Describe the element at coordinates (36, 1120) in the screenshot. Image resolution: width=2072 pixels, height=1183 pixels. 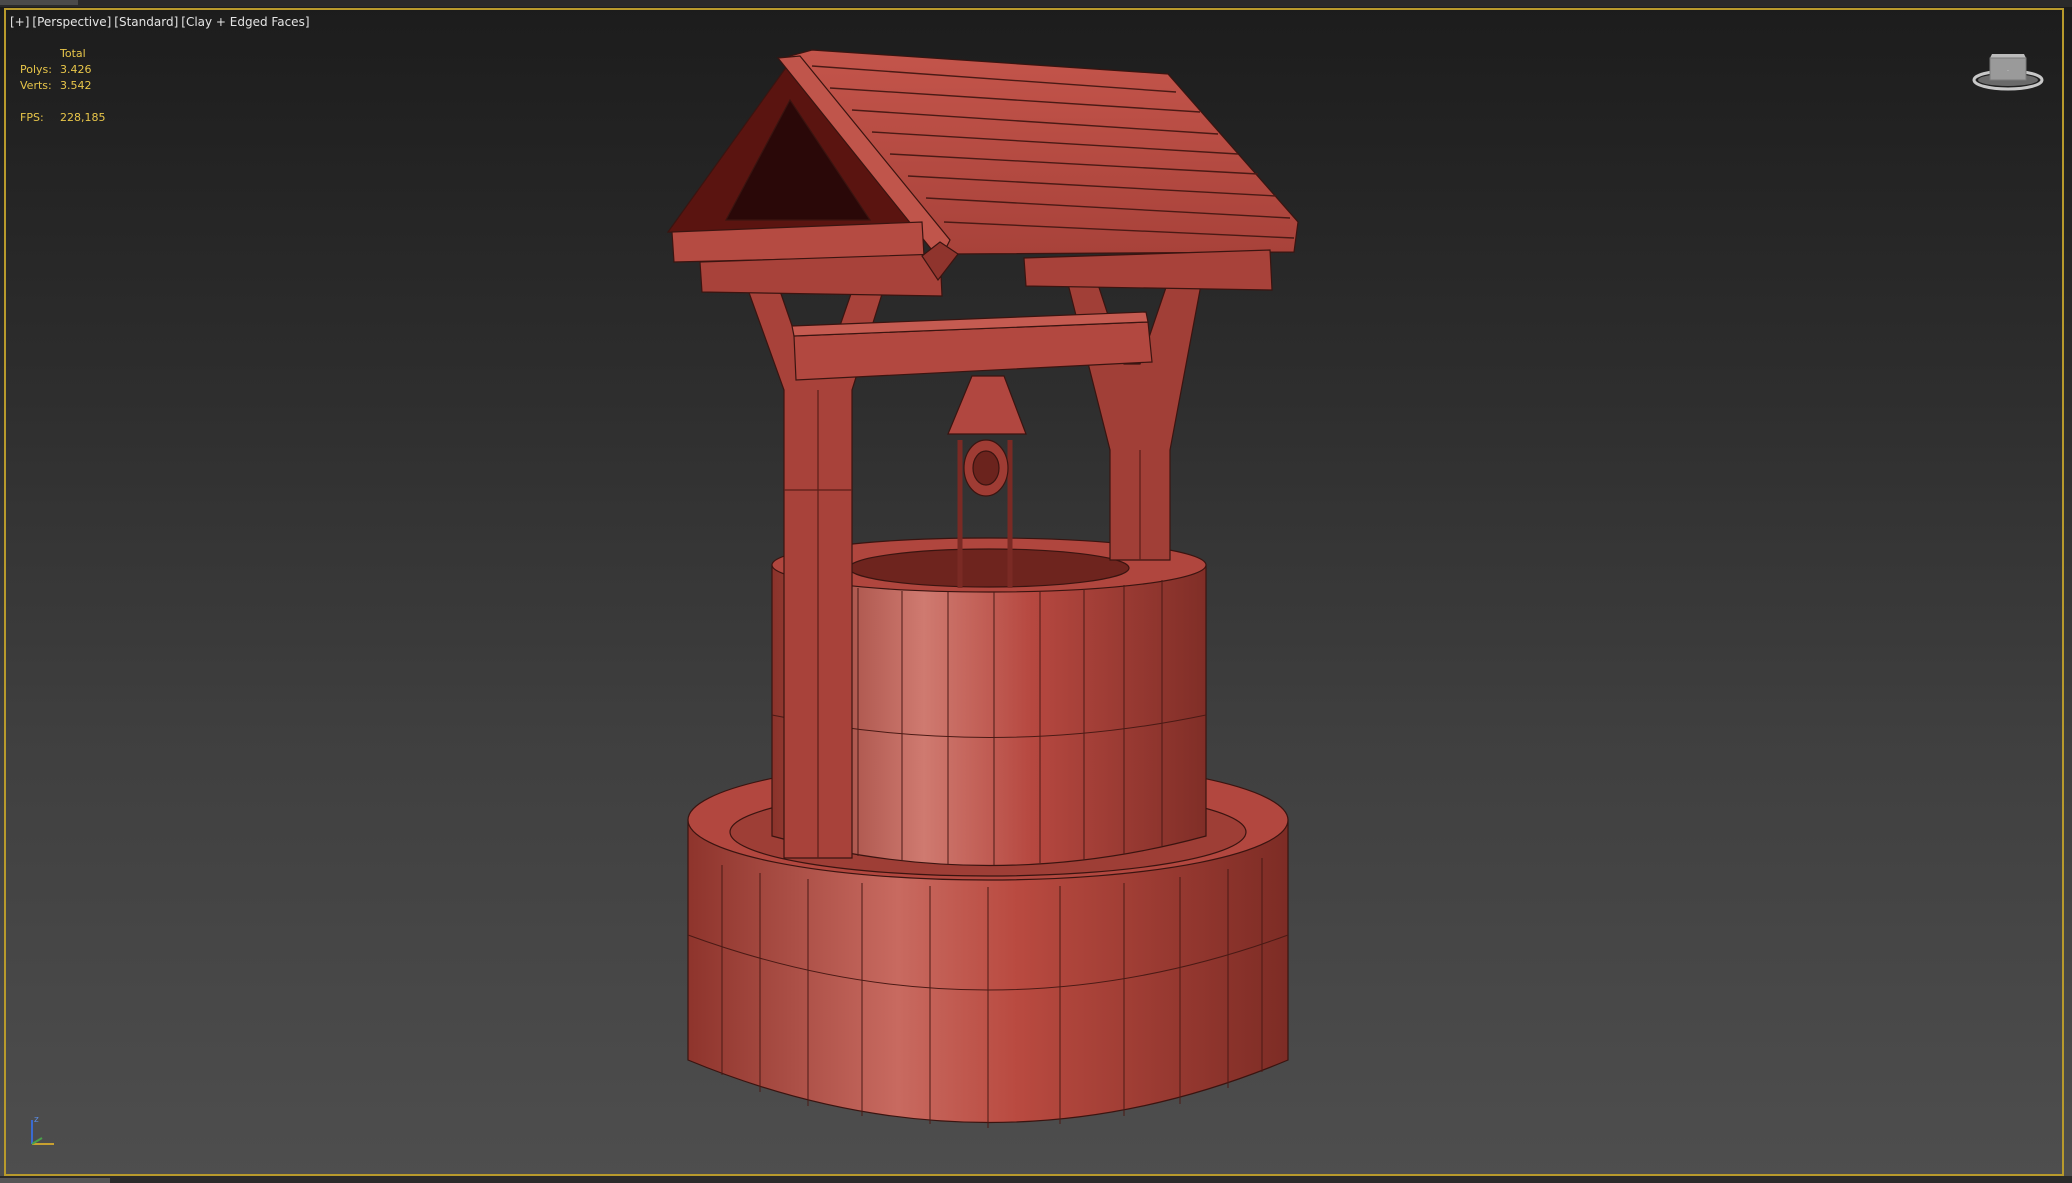
I see `axis-z-label: z` at that location.